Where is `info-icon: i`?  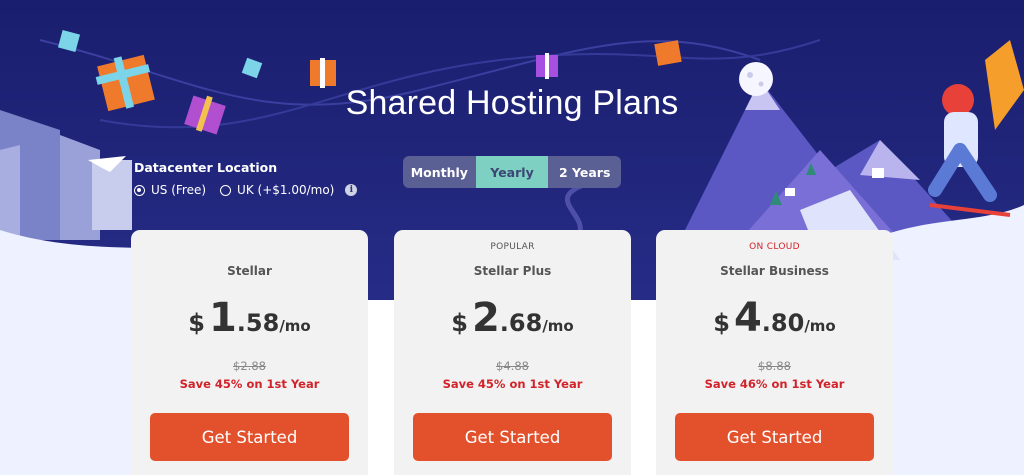
info-icon: i is located at coordinates (351, 190).